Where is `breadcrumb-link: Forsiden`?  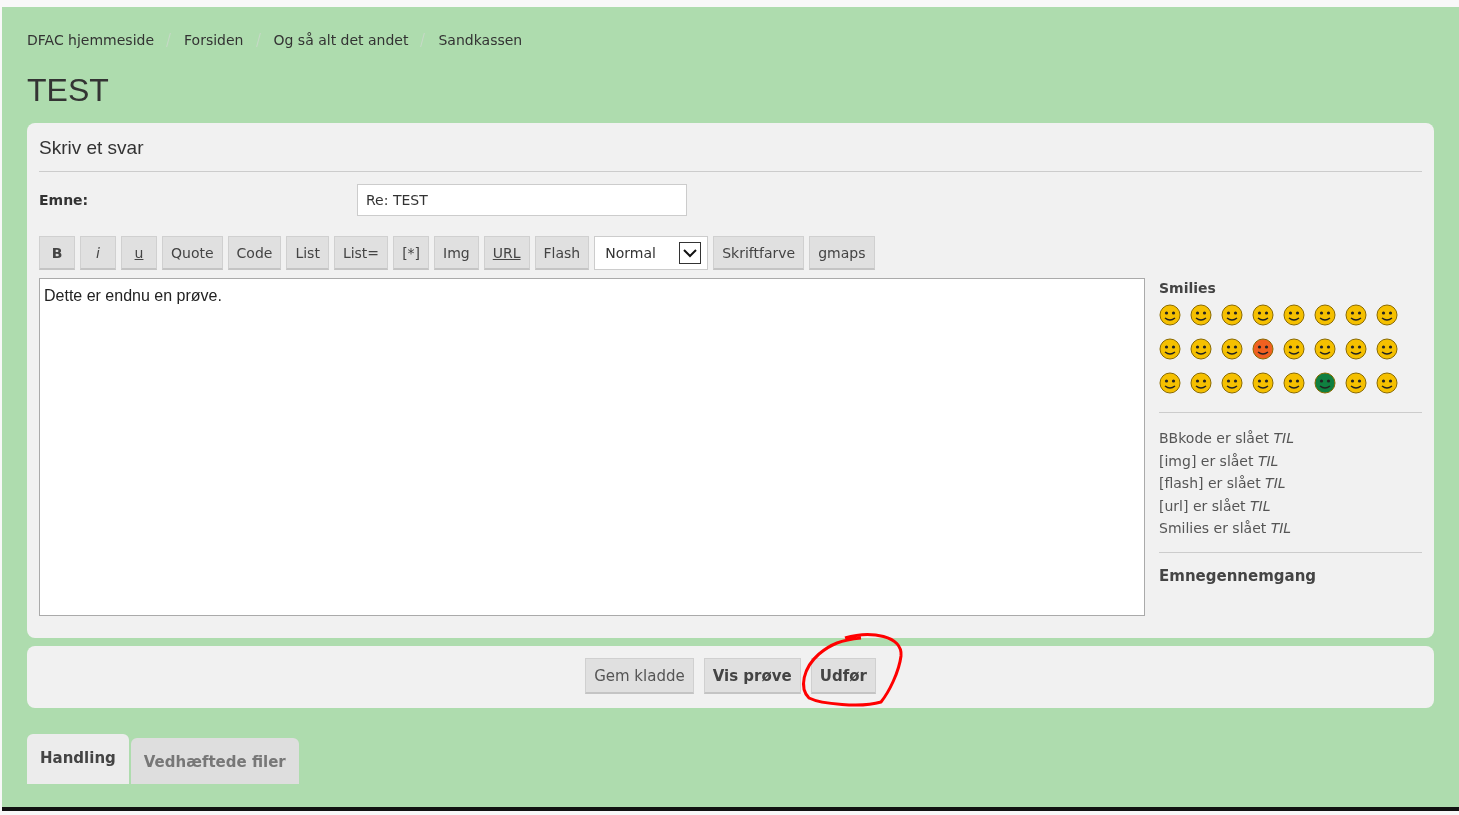
breadcrumb-link: Forsiden is located at coordinates (214, 40).